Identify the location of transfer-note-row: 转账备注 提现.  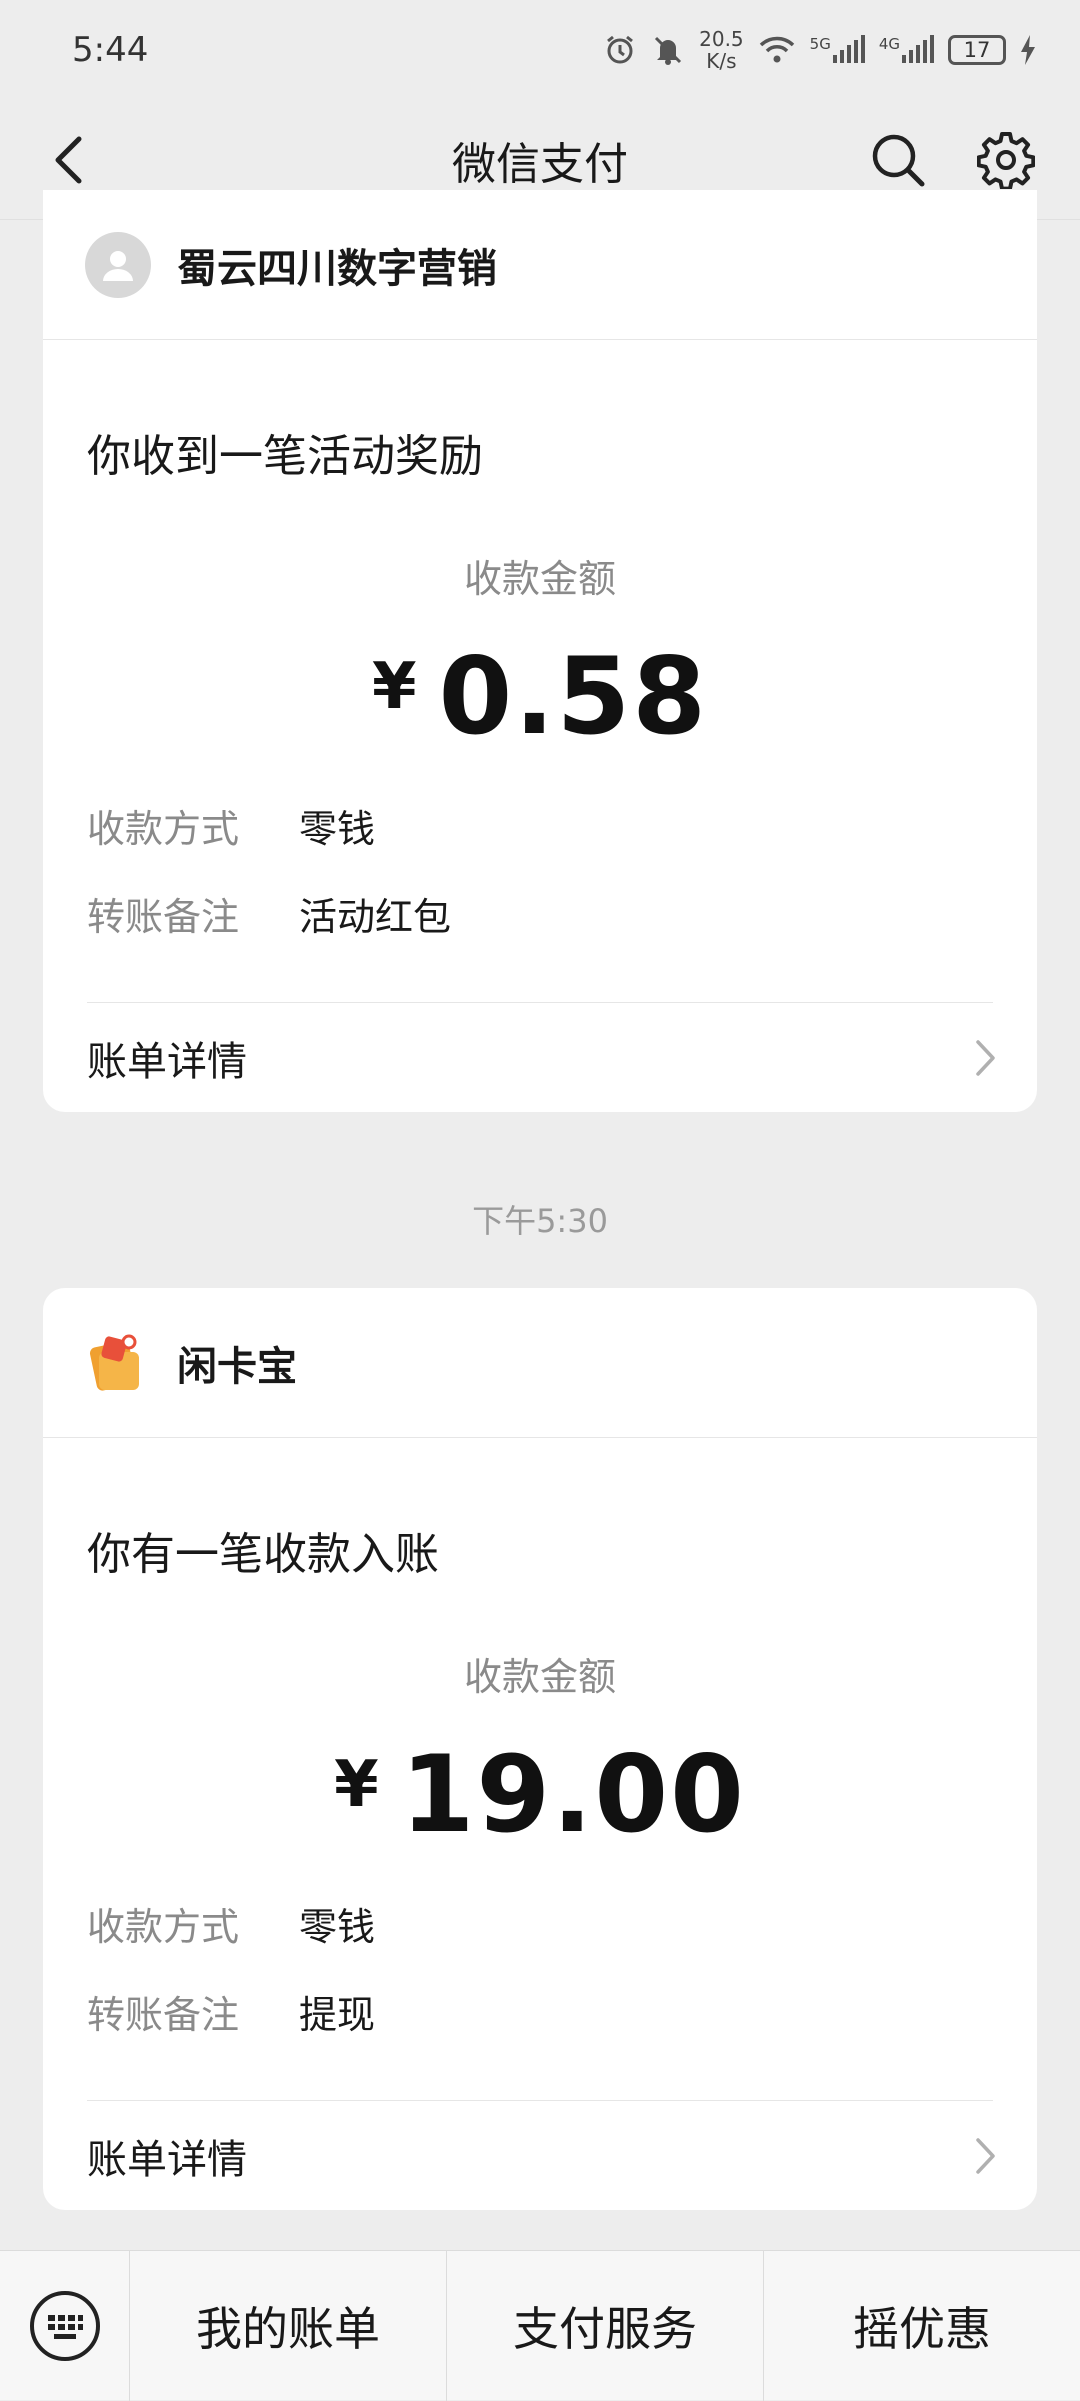
(231, 2011).